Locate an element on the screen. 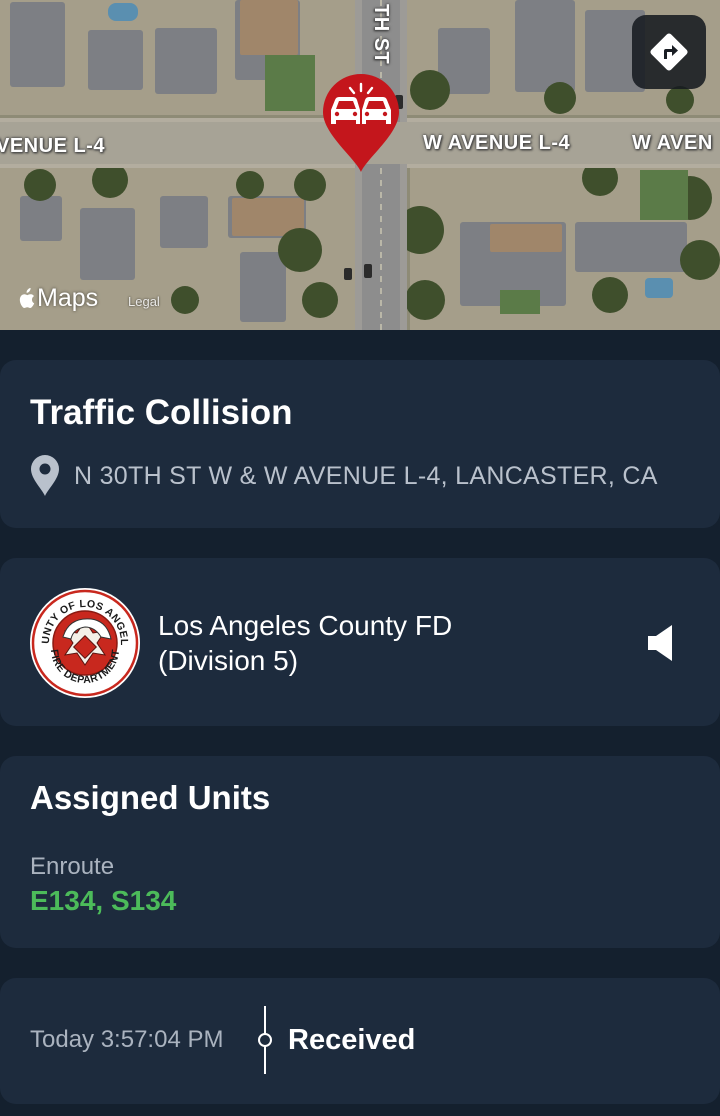  unit-list: E134, S134 is located at coordinates (103, 901).